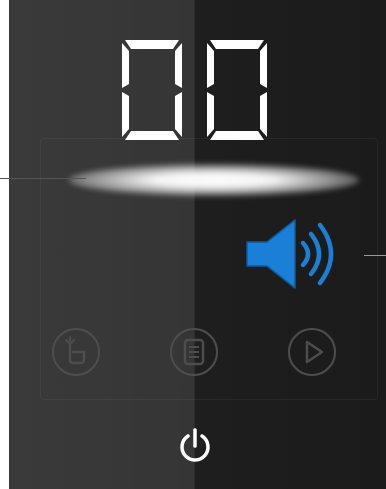 This screenshot has height=489, width=386. What do you see at coordinates (214, 180) in the screenshot?
I see `light-glow-strip` at bounding box center [214, 180].